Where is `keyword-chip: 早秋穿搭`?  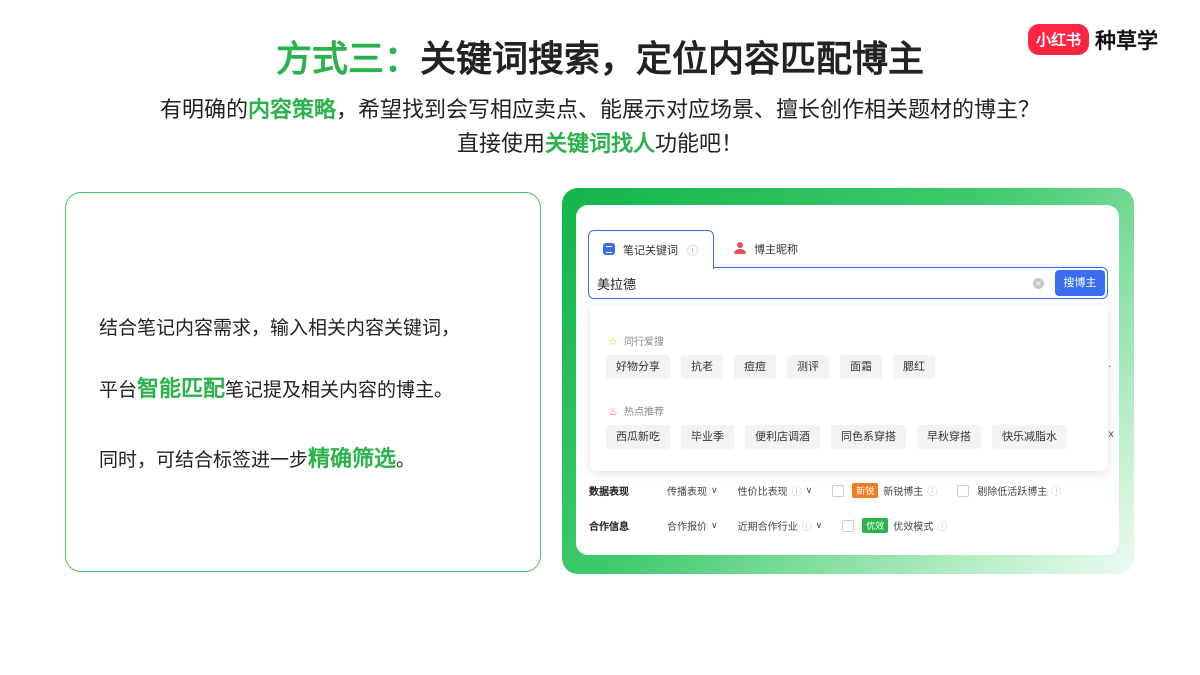
keyword-chip: 早秋穿搭 is located at coordinates (949, 437).